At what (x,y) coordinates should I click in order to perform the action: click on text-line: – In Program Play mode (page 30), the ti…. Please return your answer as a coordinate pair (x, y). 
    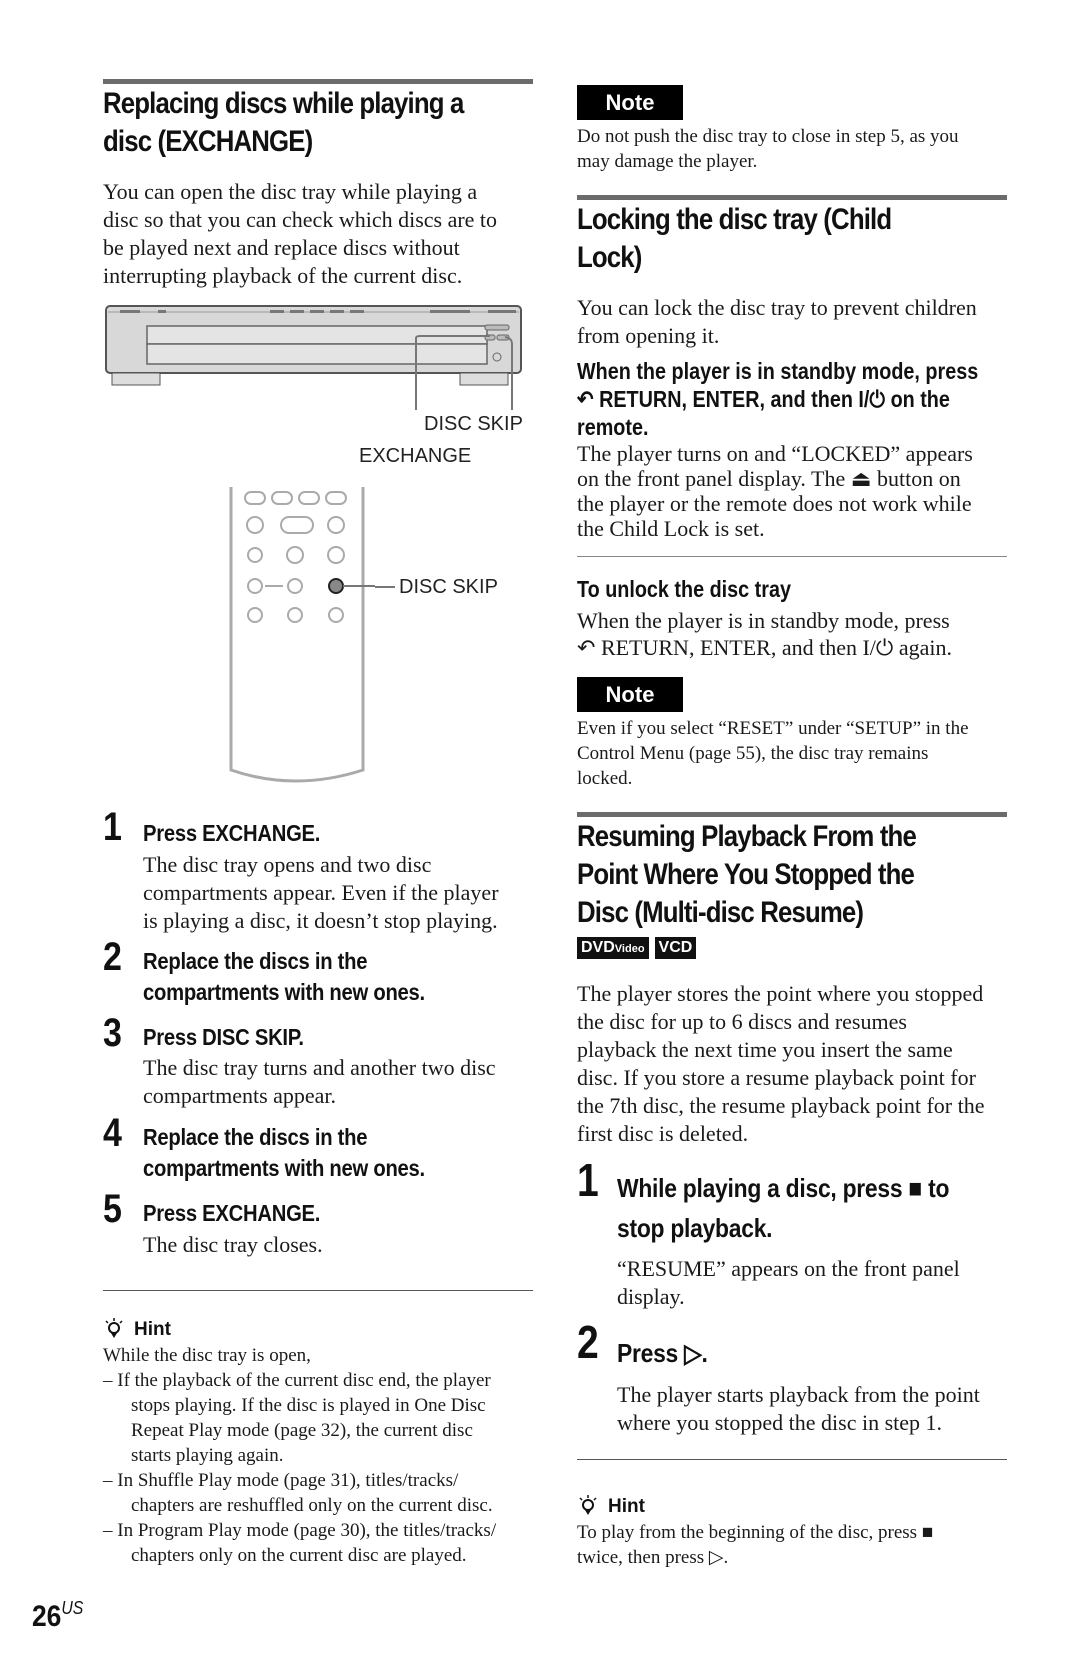
    Looking at the image, I should click on (300, 1530).